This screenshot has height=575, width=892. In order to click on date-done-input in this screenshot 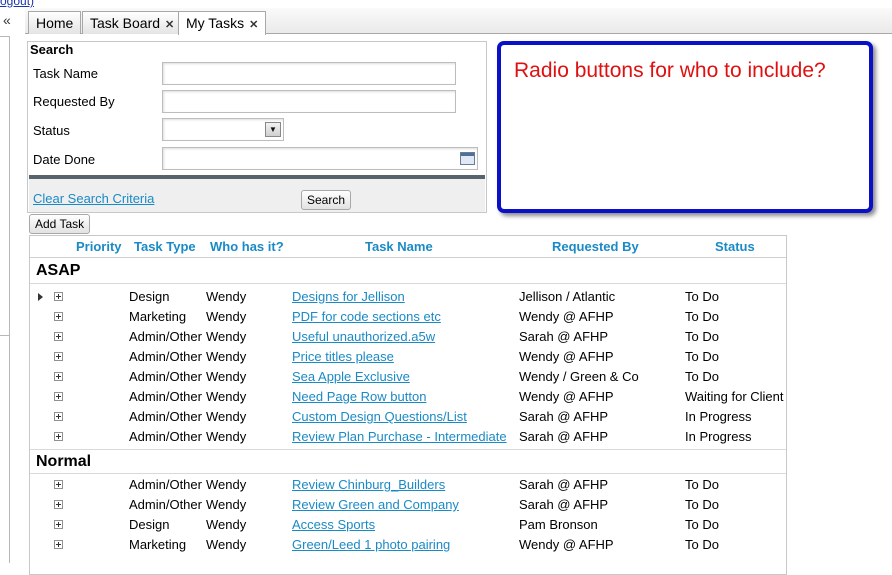, I will do `click(320, 158)`.